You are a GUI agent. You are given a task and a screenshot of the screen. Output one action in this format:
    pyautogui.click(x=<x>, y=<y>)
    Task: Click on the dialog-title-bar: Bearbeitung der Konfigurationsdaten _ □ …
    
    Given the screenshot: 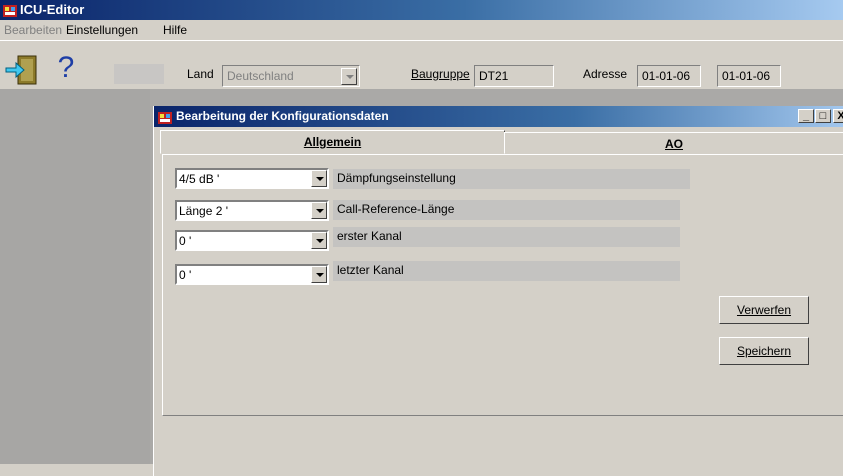 What is the action you would take?
    pyautogui.click(x=498, y=116)
    